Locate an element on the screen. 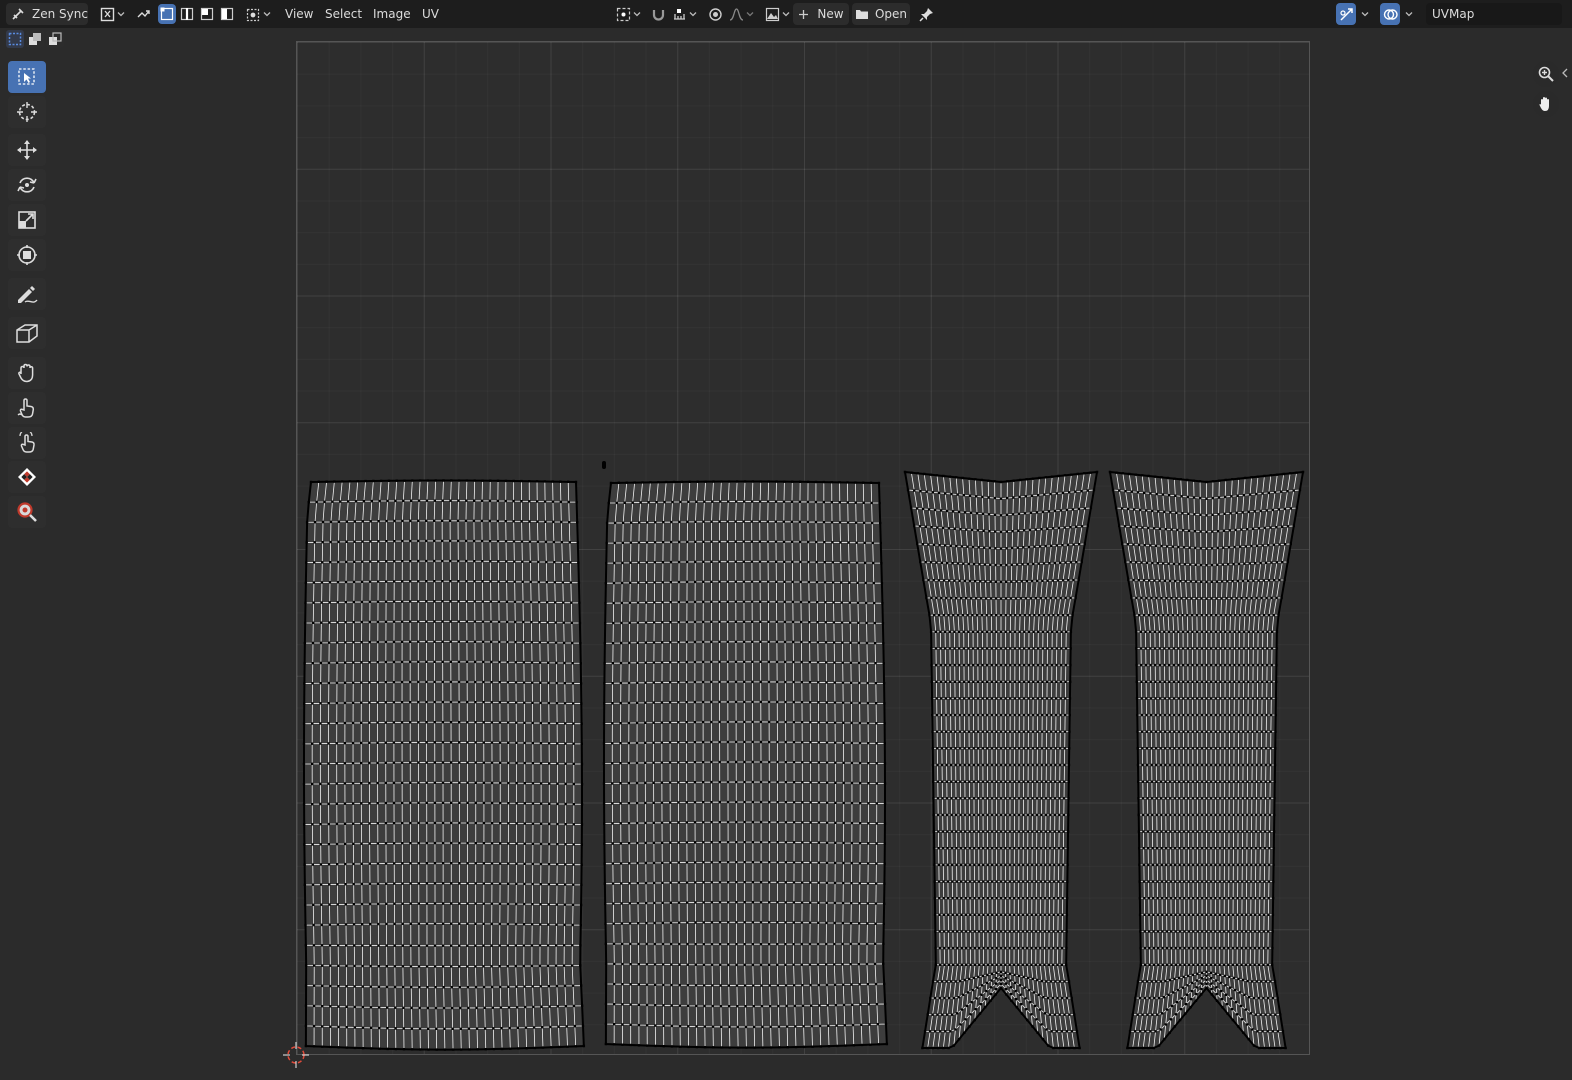 Image resolution: width=1572 pixels, height=1080 pixels. move-tool is located at coordinates (27, 150).